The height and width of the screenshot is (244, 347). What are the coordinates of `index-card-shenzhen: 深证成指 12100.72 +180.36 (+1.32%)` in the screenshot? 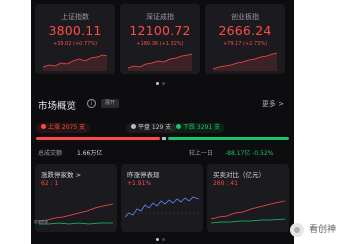 It's located at (160, 39).